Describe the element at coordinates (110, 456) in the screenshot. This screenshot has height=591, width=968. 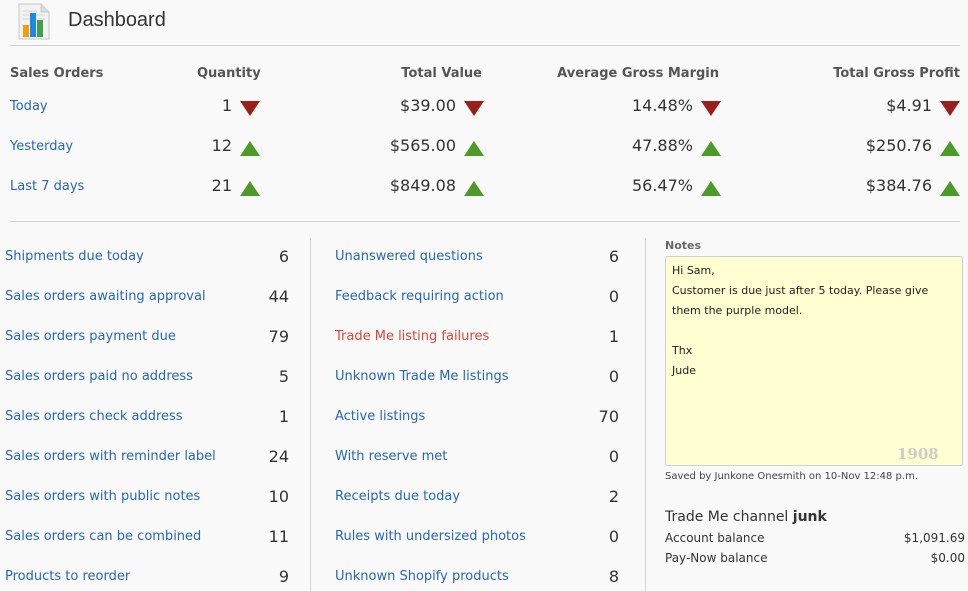
I see `list-item-link: Sales orders with reminder label` at that location.